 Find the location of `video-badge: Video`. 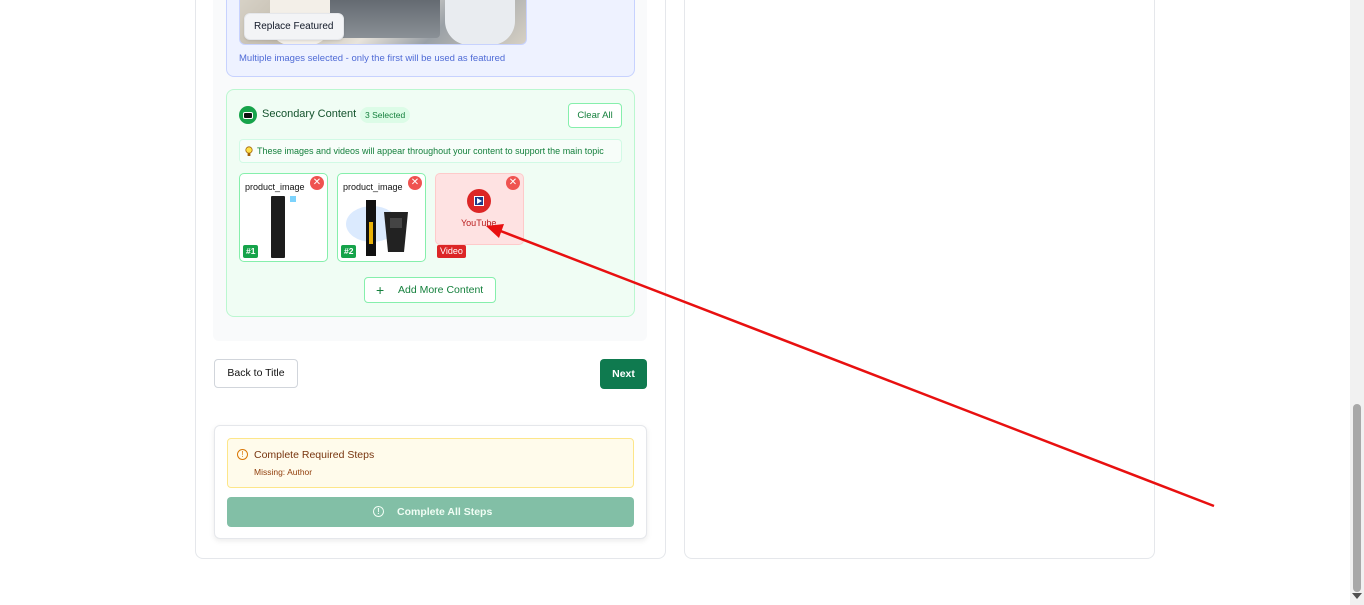

video-badge: Video is located at coordinates (451, 251).